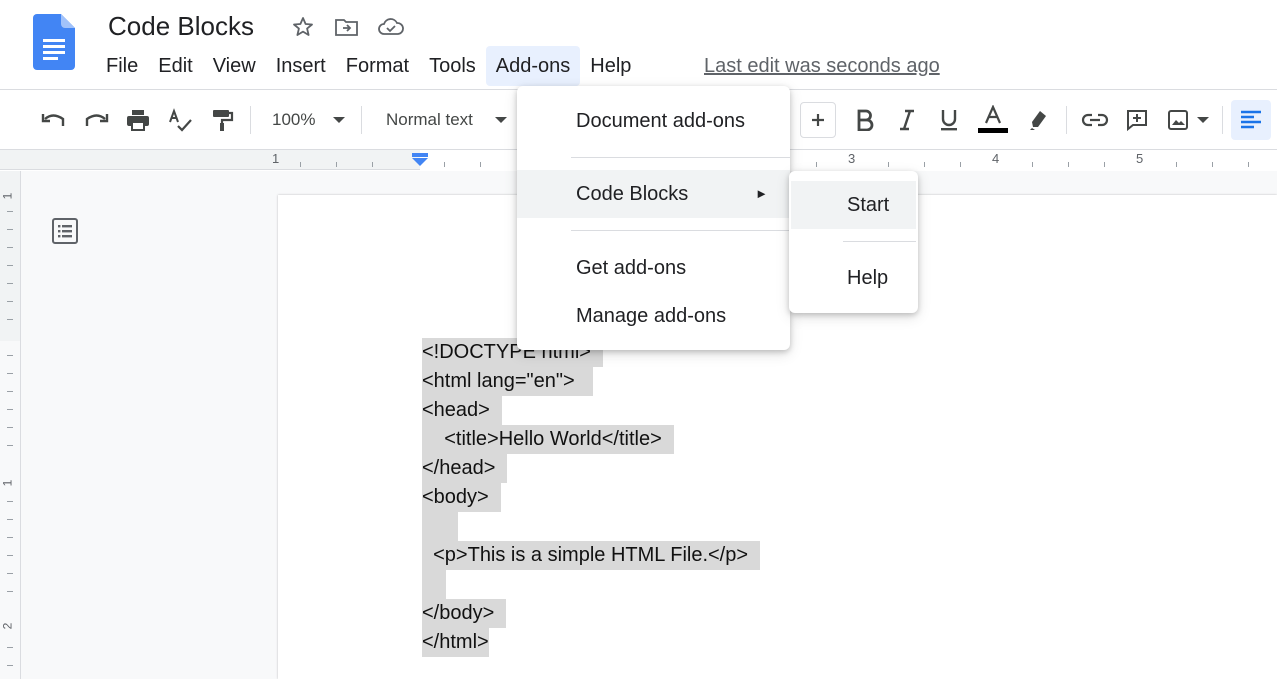 The height and width of the screenshot is (679, 1277). I want to click on ruler-number: 5, so click(1140, 158).